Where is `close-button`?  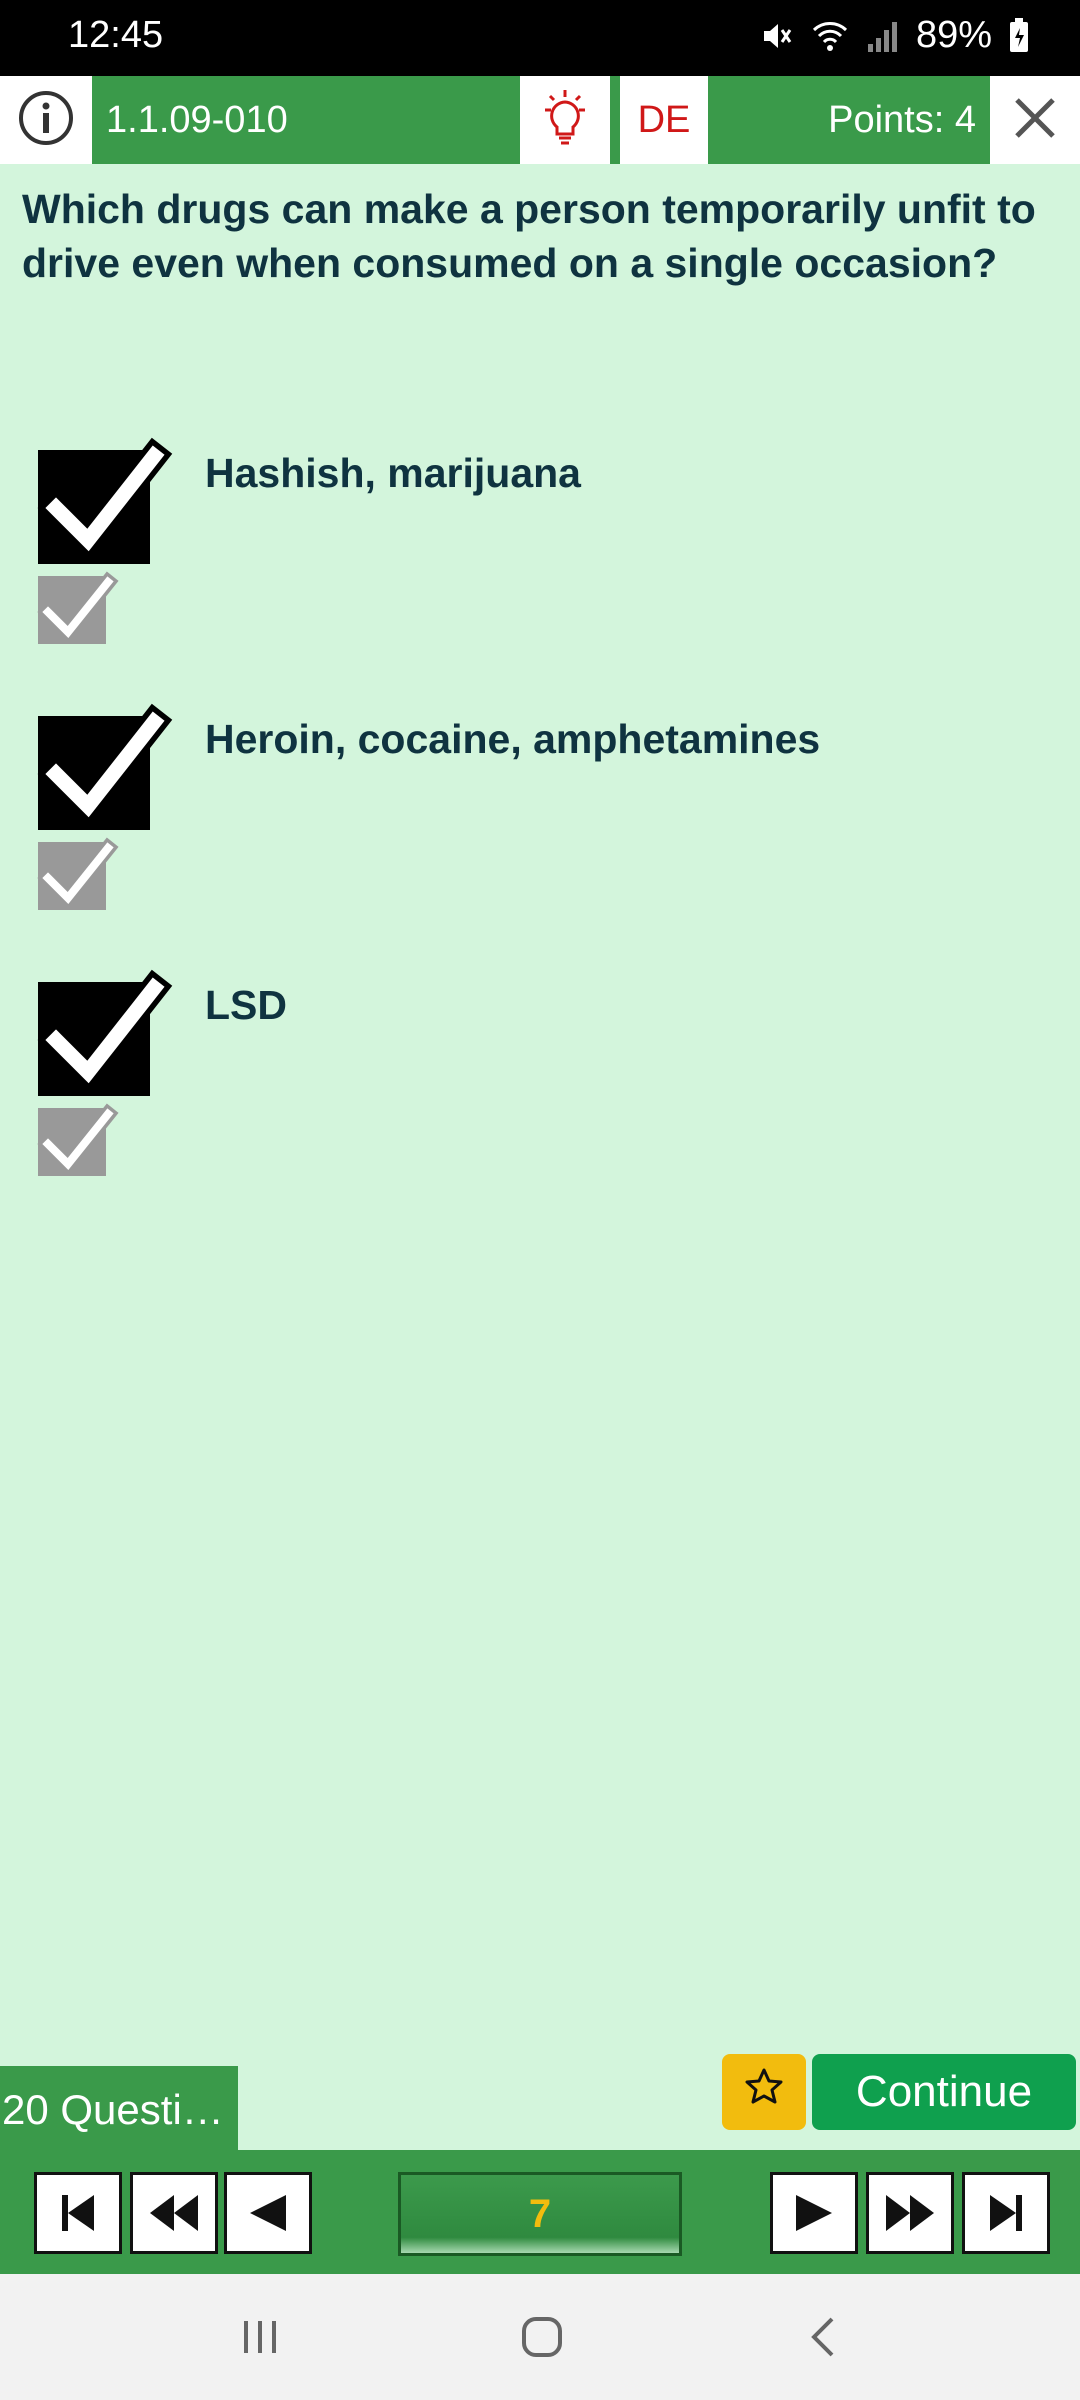
close-button is located at coordinates (1035, 120).